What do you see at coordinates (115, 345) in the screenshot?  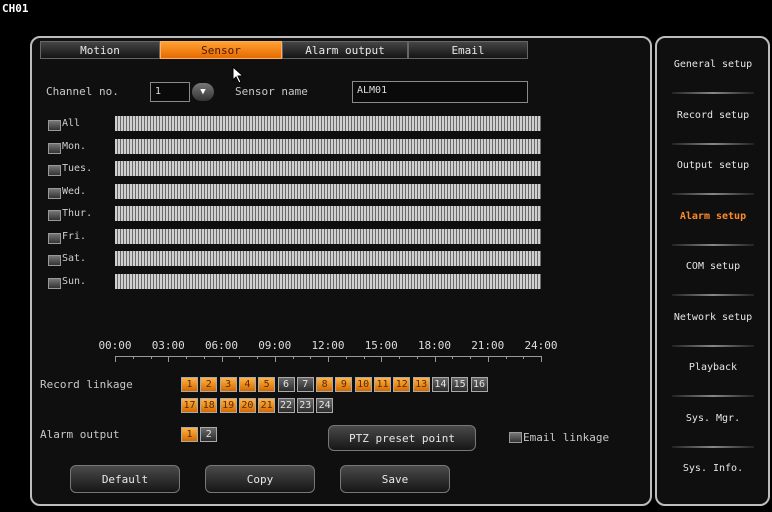 I see `time-label: 00:00` at bounding box center [115, 345].